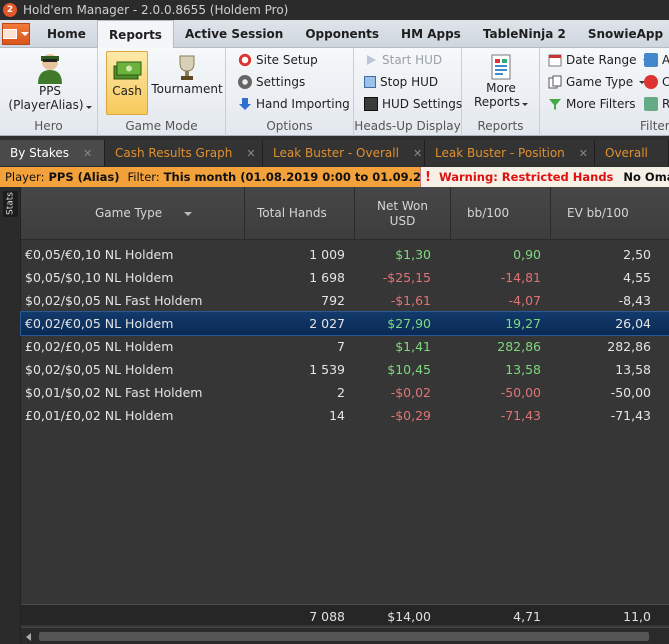 The image size is (669, 644). I want to click on play-icon, so click(371, 60).